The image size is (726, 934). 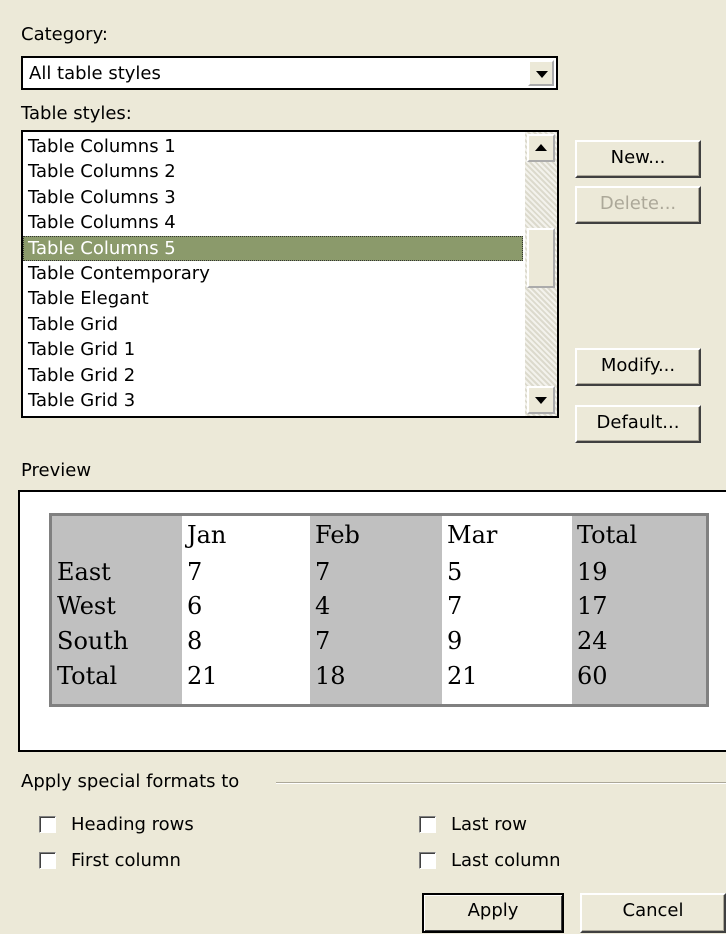 What do you see at coordinates (592, 676) in the screenshot?
I see `preview-cell: 60` at bounding box center [592, 676].